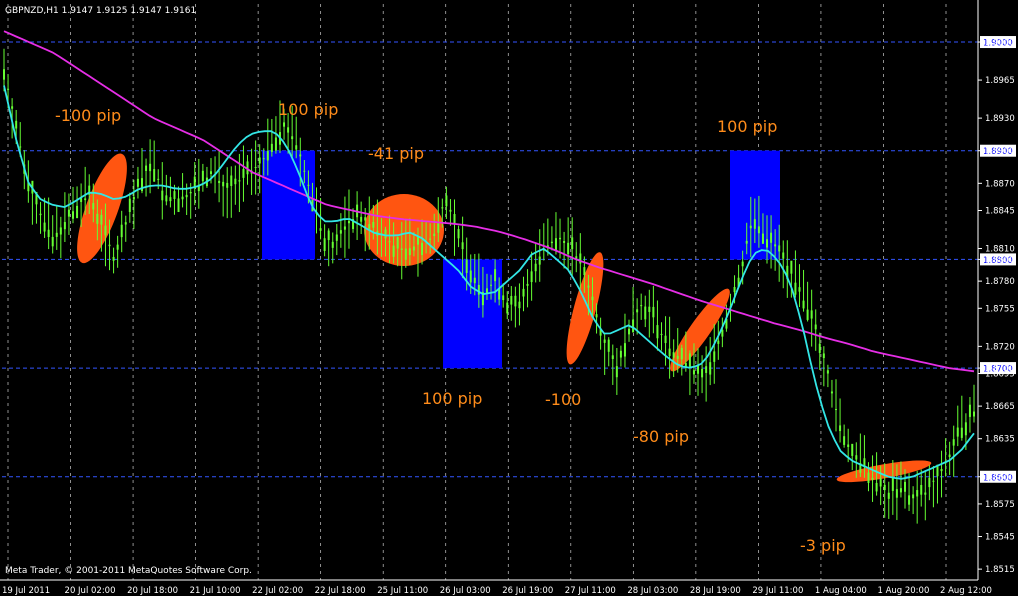  I want to click on time-tick-label: 20 Jul 18:00, so click(152, 591).